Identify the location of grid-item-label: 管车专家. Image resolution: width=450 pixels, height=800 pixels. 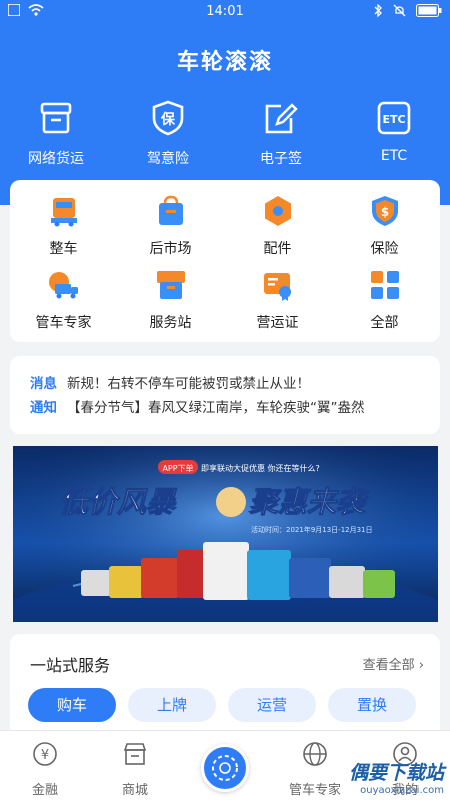
(63, 323).